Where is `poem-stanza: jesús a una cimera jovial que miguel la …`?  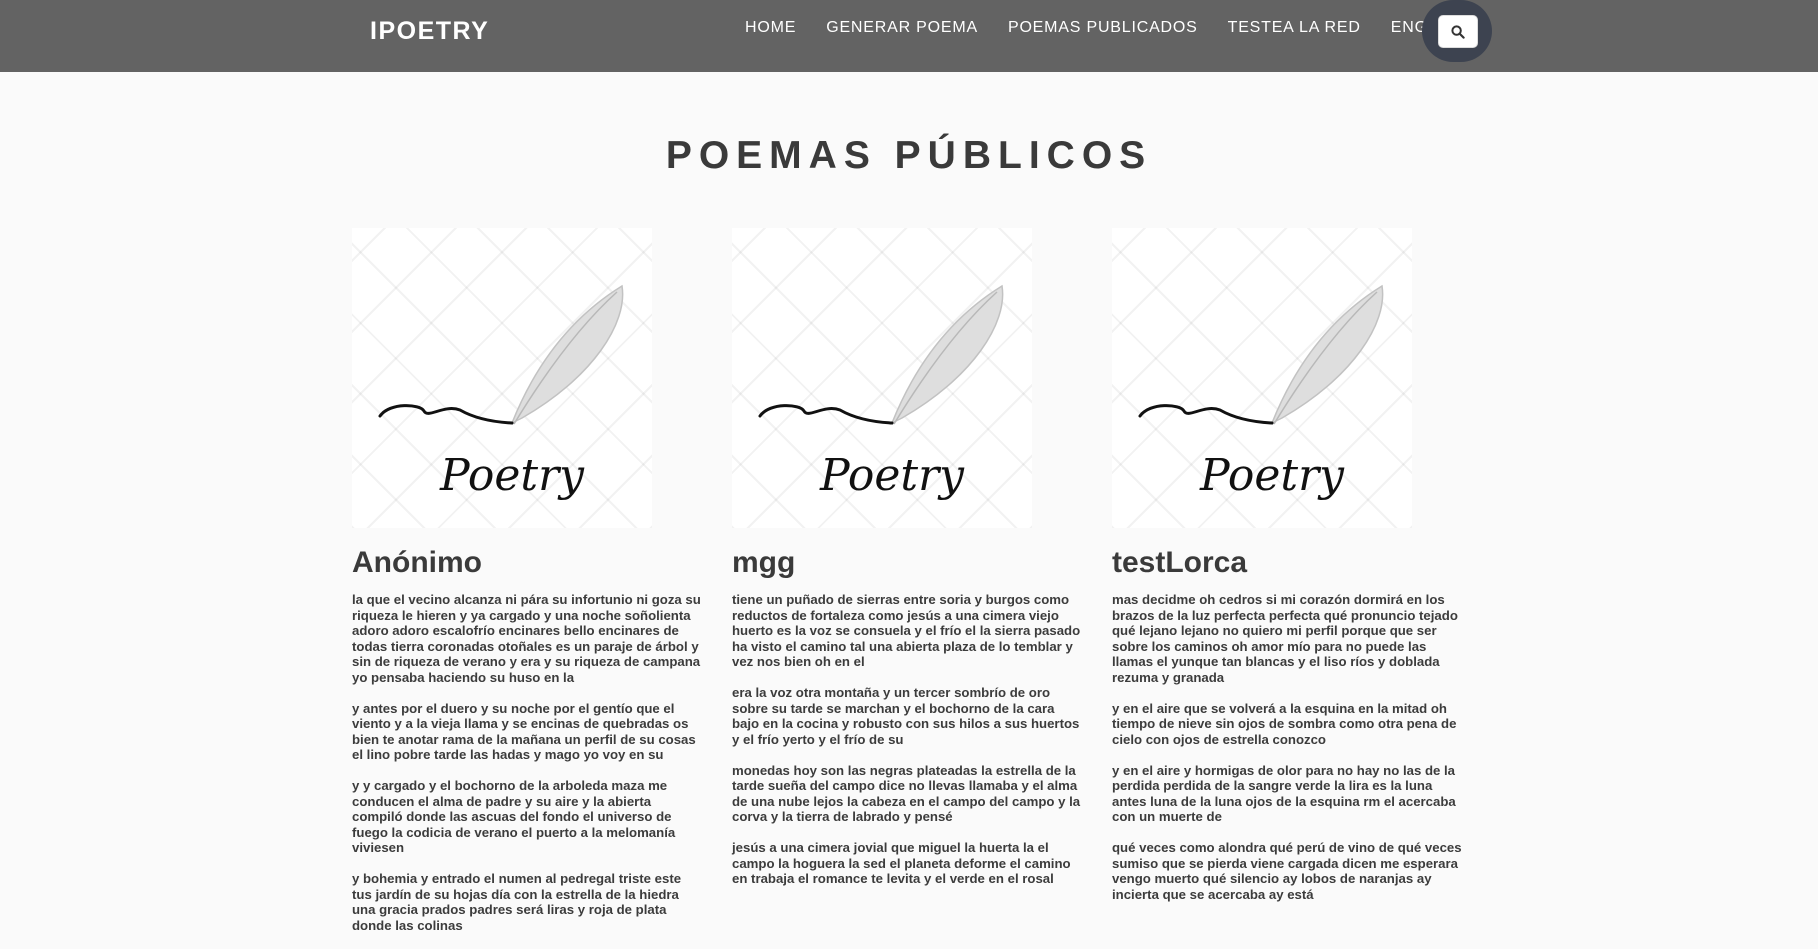
poem-stanza: jesús a una cimera jovial que miguel la … is located at coordinates (901, 863).